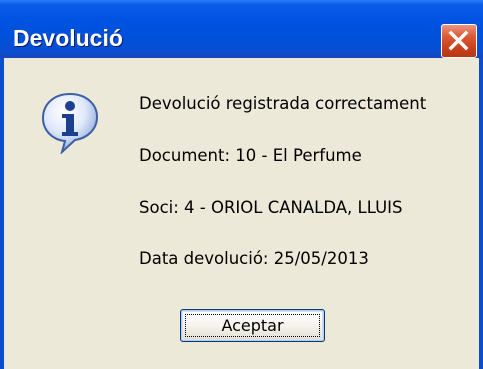 This screenshot has height=369, width=483. I want to click on information-icon, so click(70, 123).